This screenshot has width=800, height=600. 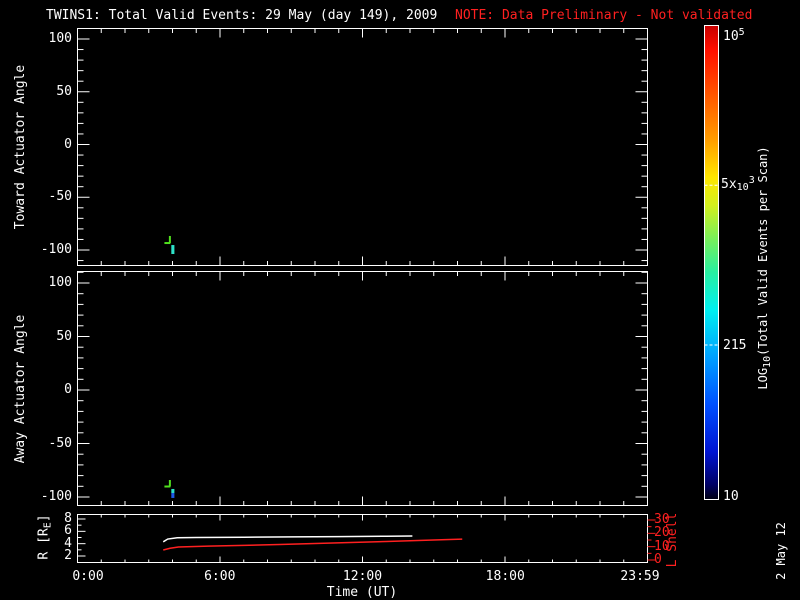 What do you see at coordinates (220, 576) in the screenshot?
I see `x-tick-label: 6:00` at bounding box center [220, 576].